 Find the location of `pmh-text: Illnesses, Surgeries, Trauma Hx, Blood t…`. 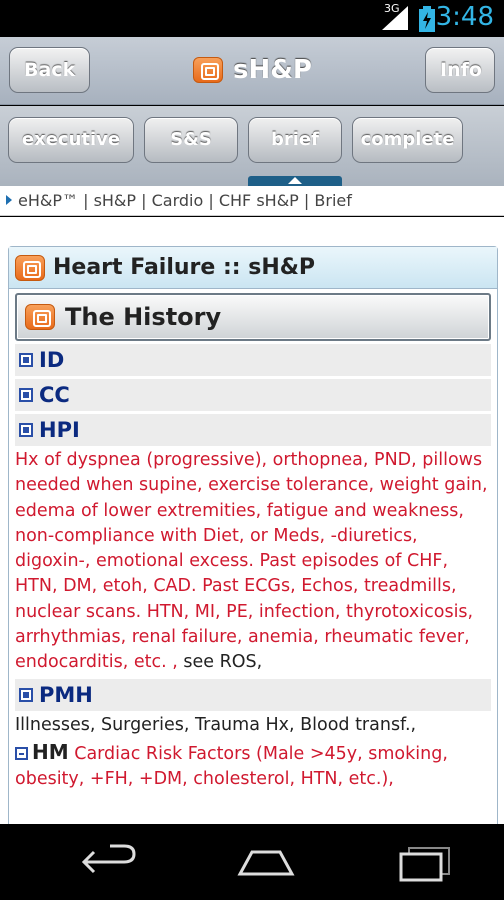

pmh-text: Illnesses, Surgeries, Trauma Hx, Blood t… is located at coordinates (216, 724).